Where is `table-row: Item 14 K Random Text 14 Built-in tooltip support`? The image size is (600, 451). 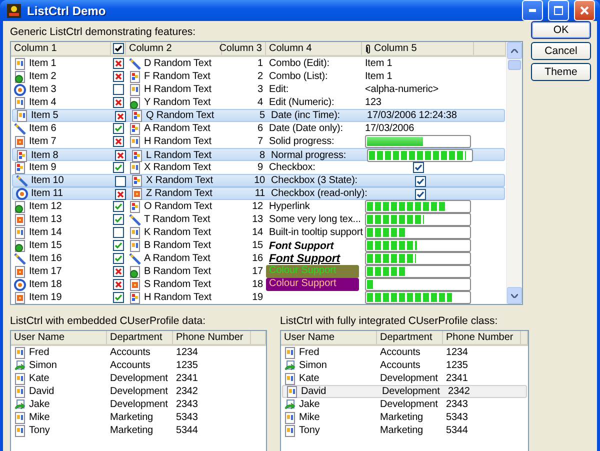 table-row: Item 14 K Random Text 14 Built-in tooltip support is located at coordinates (258, 232).